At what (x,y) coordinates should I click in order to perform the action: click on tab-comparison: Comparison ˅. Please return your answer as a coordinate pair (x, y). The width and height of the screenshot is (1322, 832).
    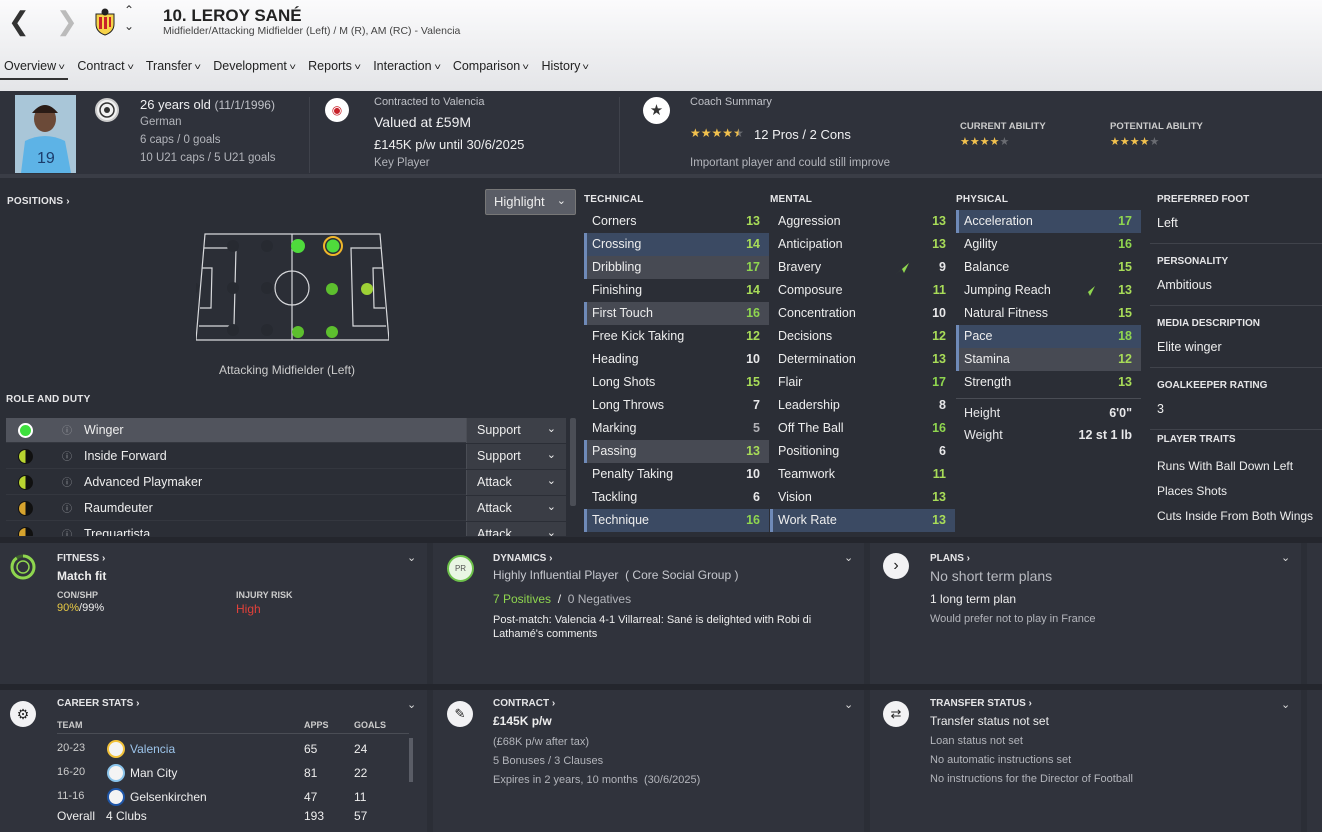
    Looking at the image, I should click on (491, 68).